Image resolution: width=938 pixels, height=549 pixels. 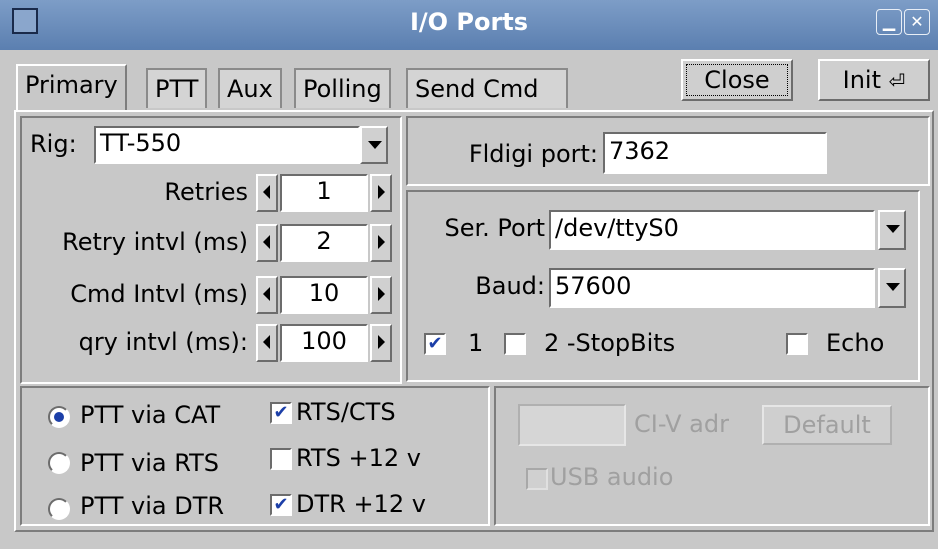 What do you see at coordinates (53, 144) in the screenshot?
I see `rig-label: Rig:` at bounding box center [53, 144].